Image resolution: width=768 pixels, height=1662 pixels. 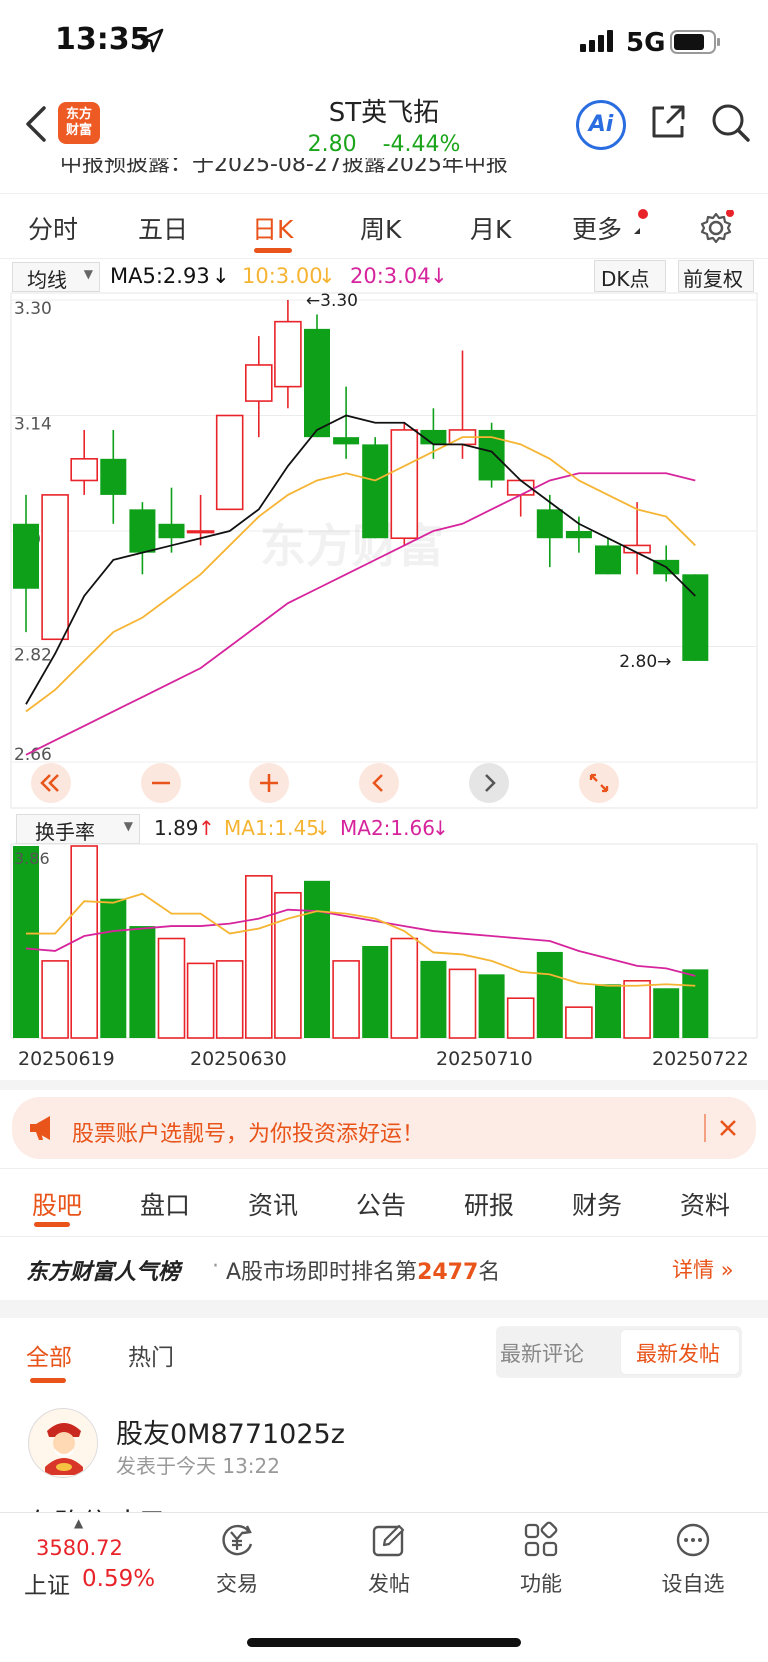 I want to click on turnover-ma2-line, so click(x=360, y=942).